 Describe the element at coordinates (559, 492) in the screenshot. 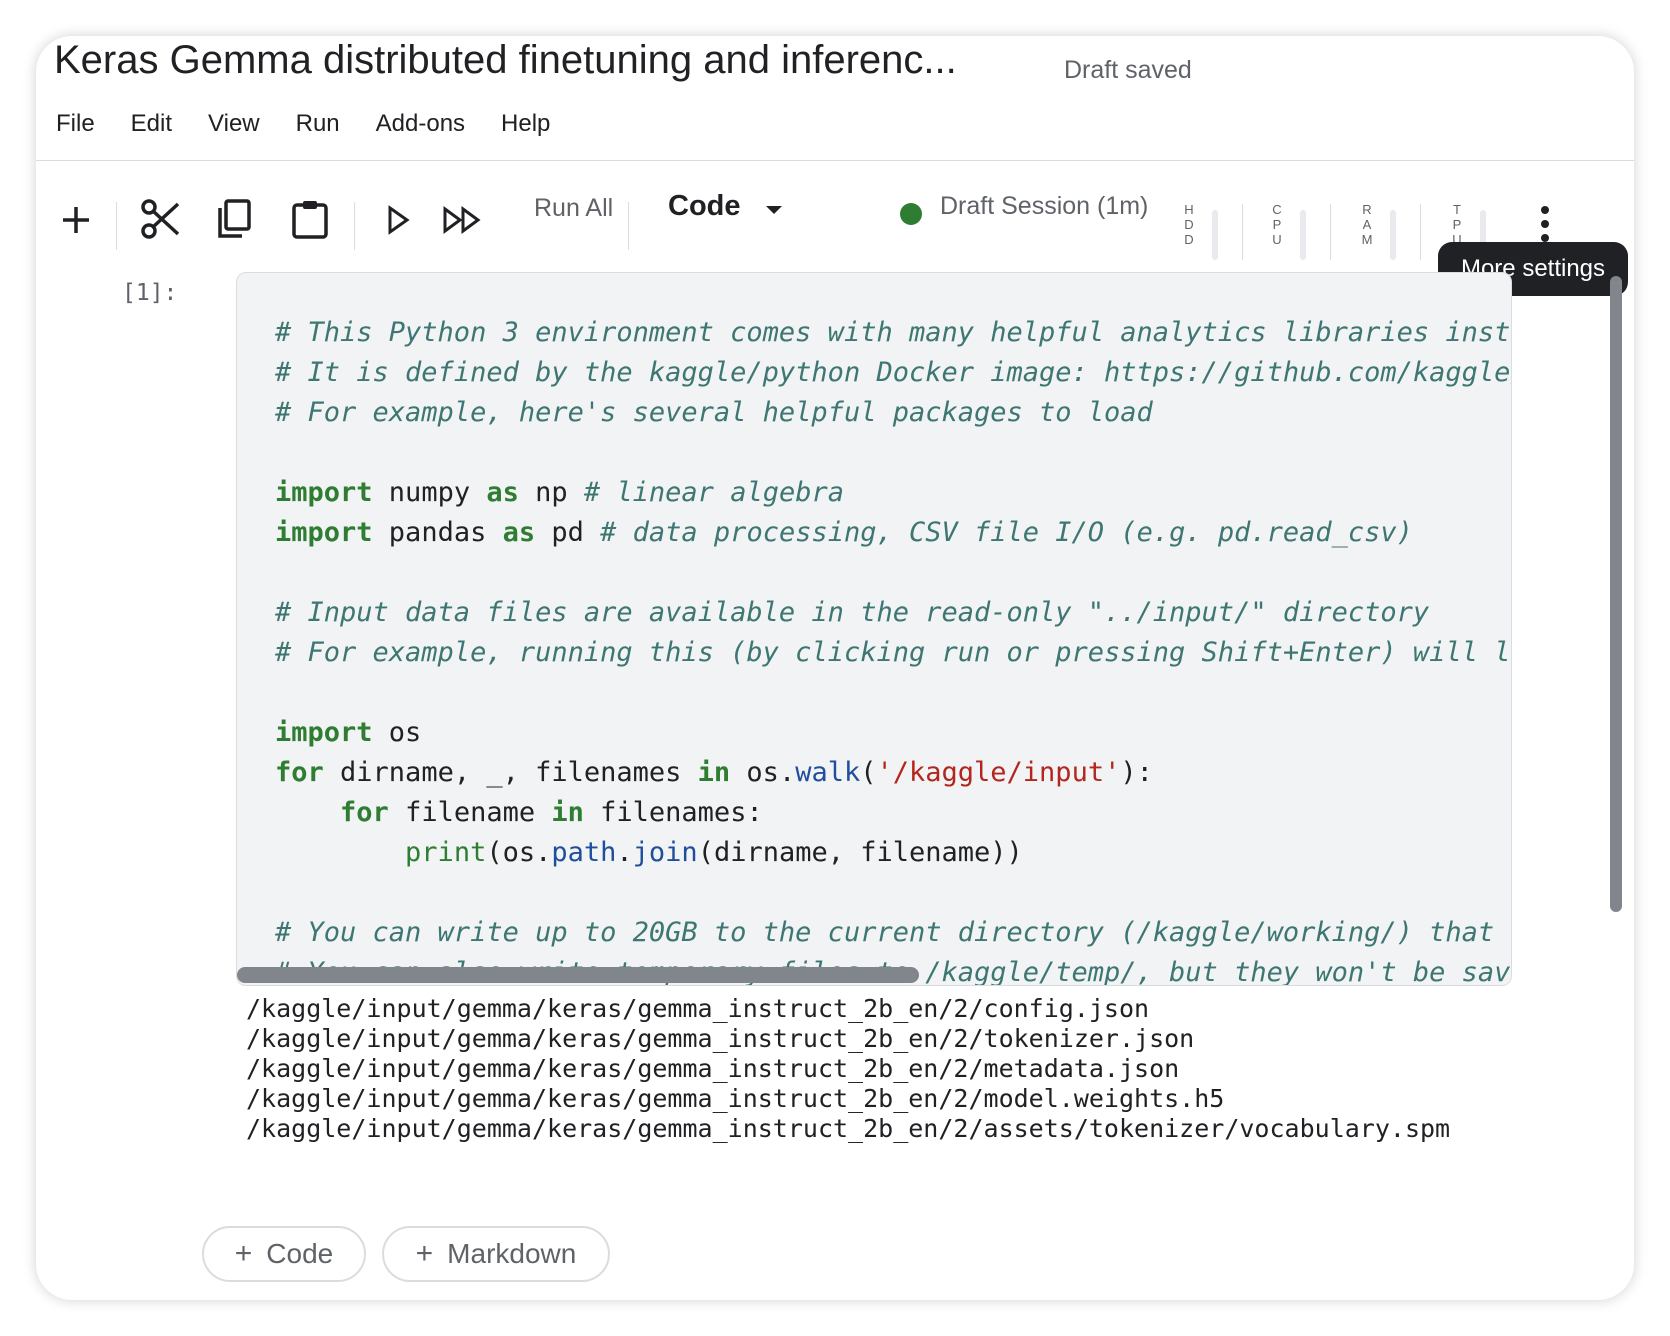

I see `code-line: import numpy as np # linear algebra` at that location.